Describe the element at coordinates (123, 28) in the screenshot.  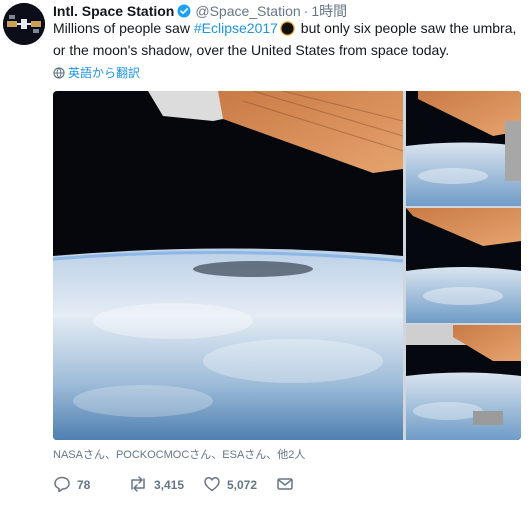
I see `tweet-text-part1: Millions of people saw` at that location.